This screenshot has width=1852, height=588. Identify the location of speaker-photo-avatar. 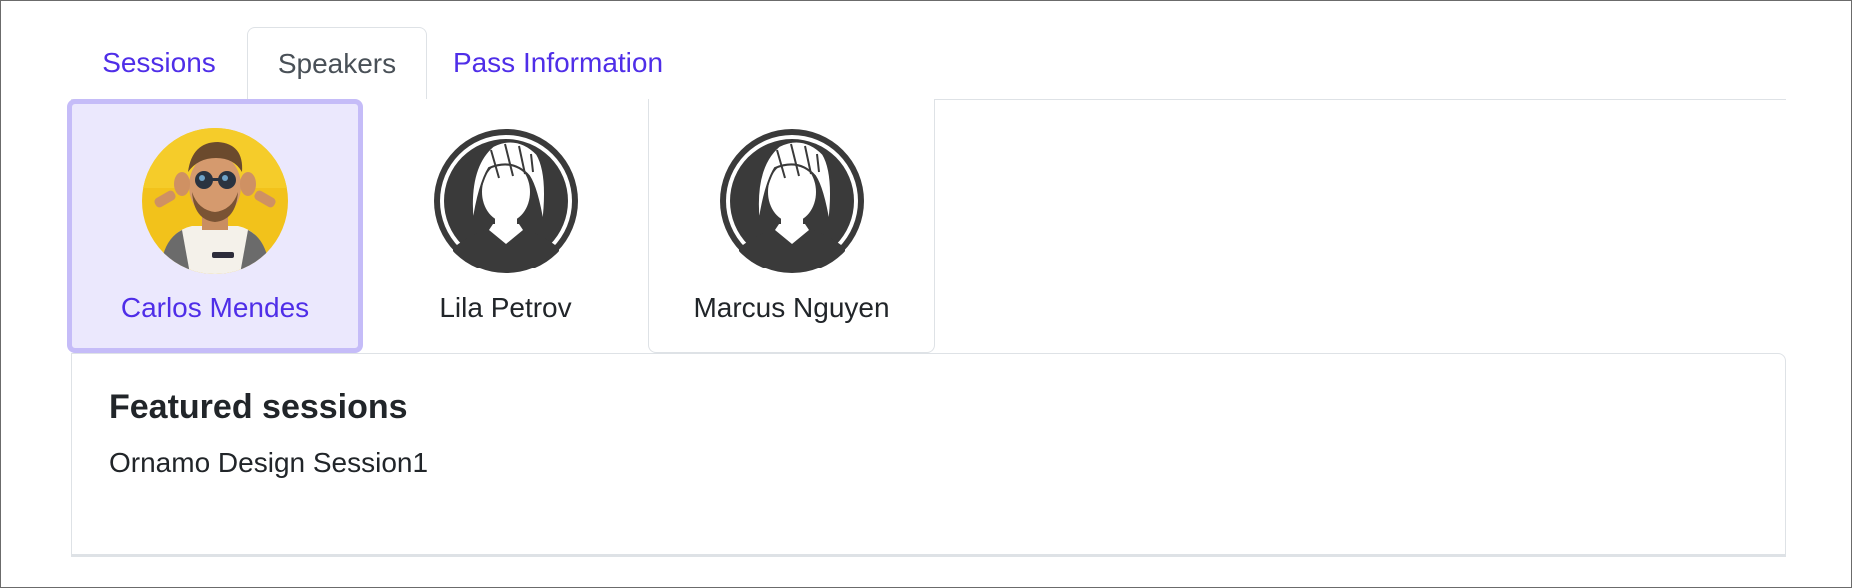
(215, 201).